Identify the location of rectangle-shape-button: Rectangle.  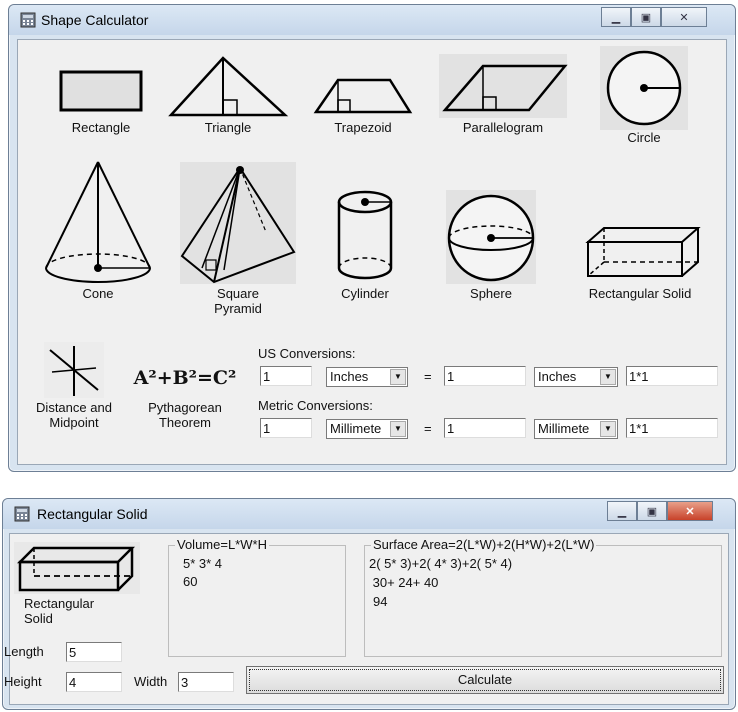
(101, 92).